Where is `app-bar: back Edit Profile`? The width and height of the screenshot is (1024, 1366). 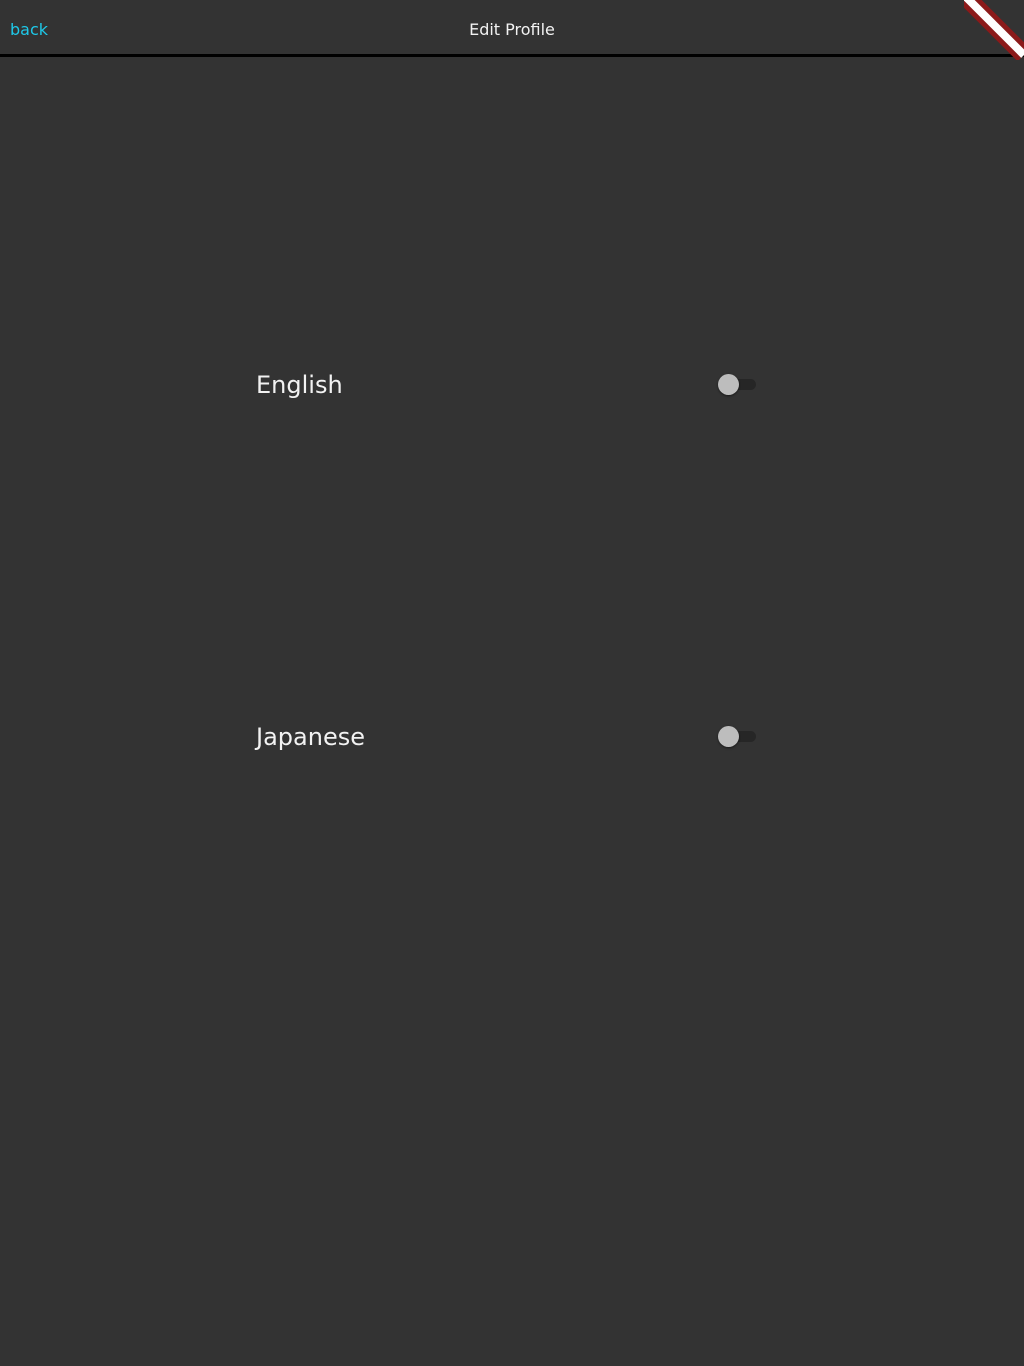
app-bar: back Edit Profile is located at coordinates (512, 28).